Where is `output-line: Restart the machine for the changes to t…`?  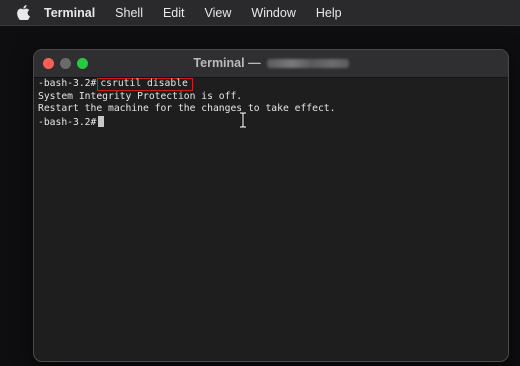 output-line: Restart the machine for the changes to t… is located at coordinates (187, 108).